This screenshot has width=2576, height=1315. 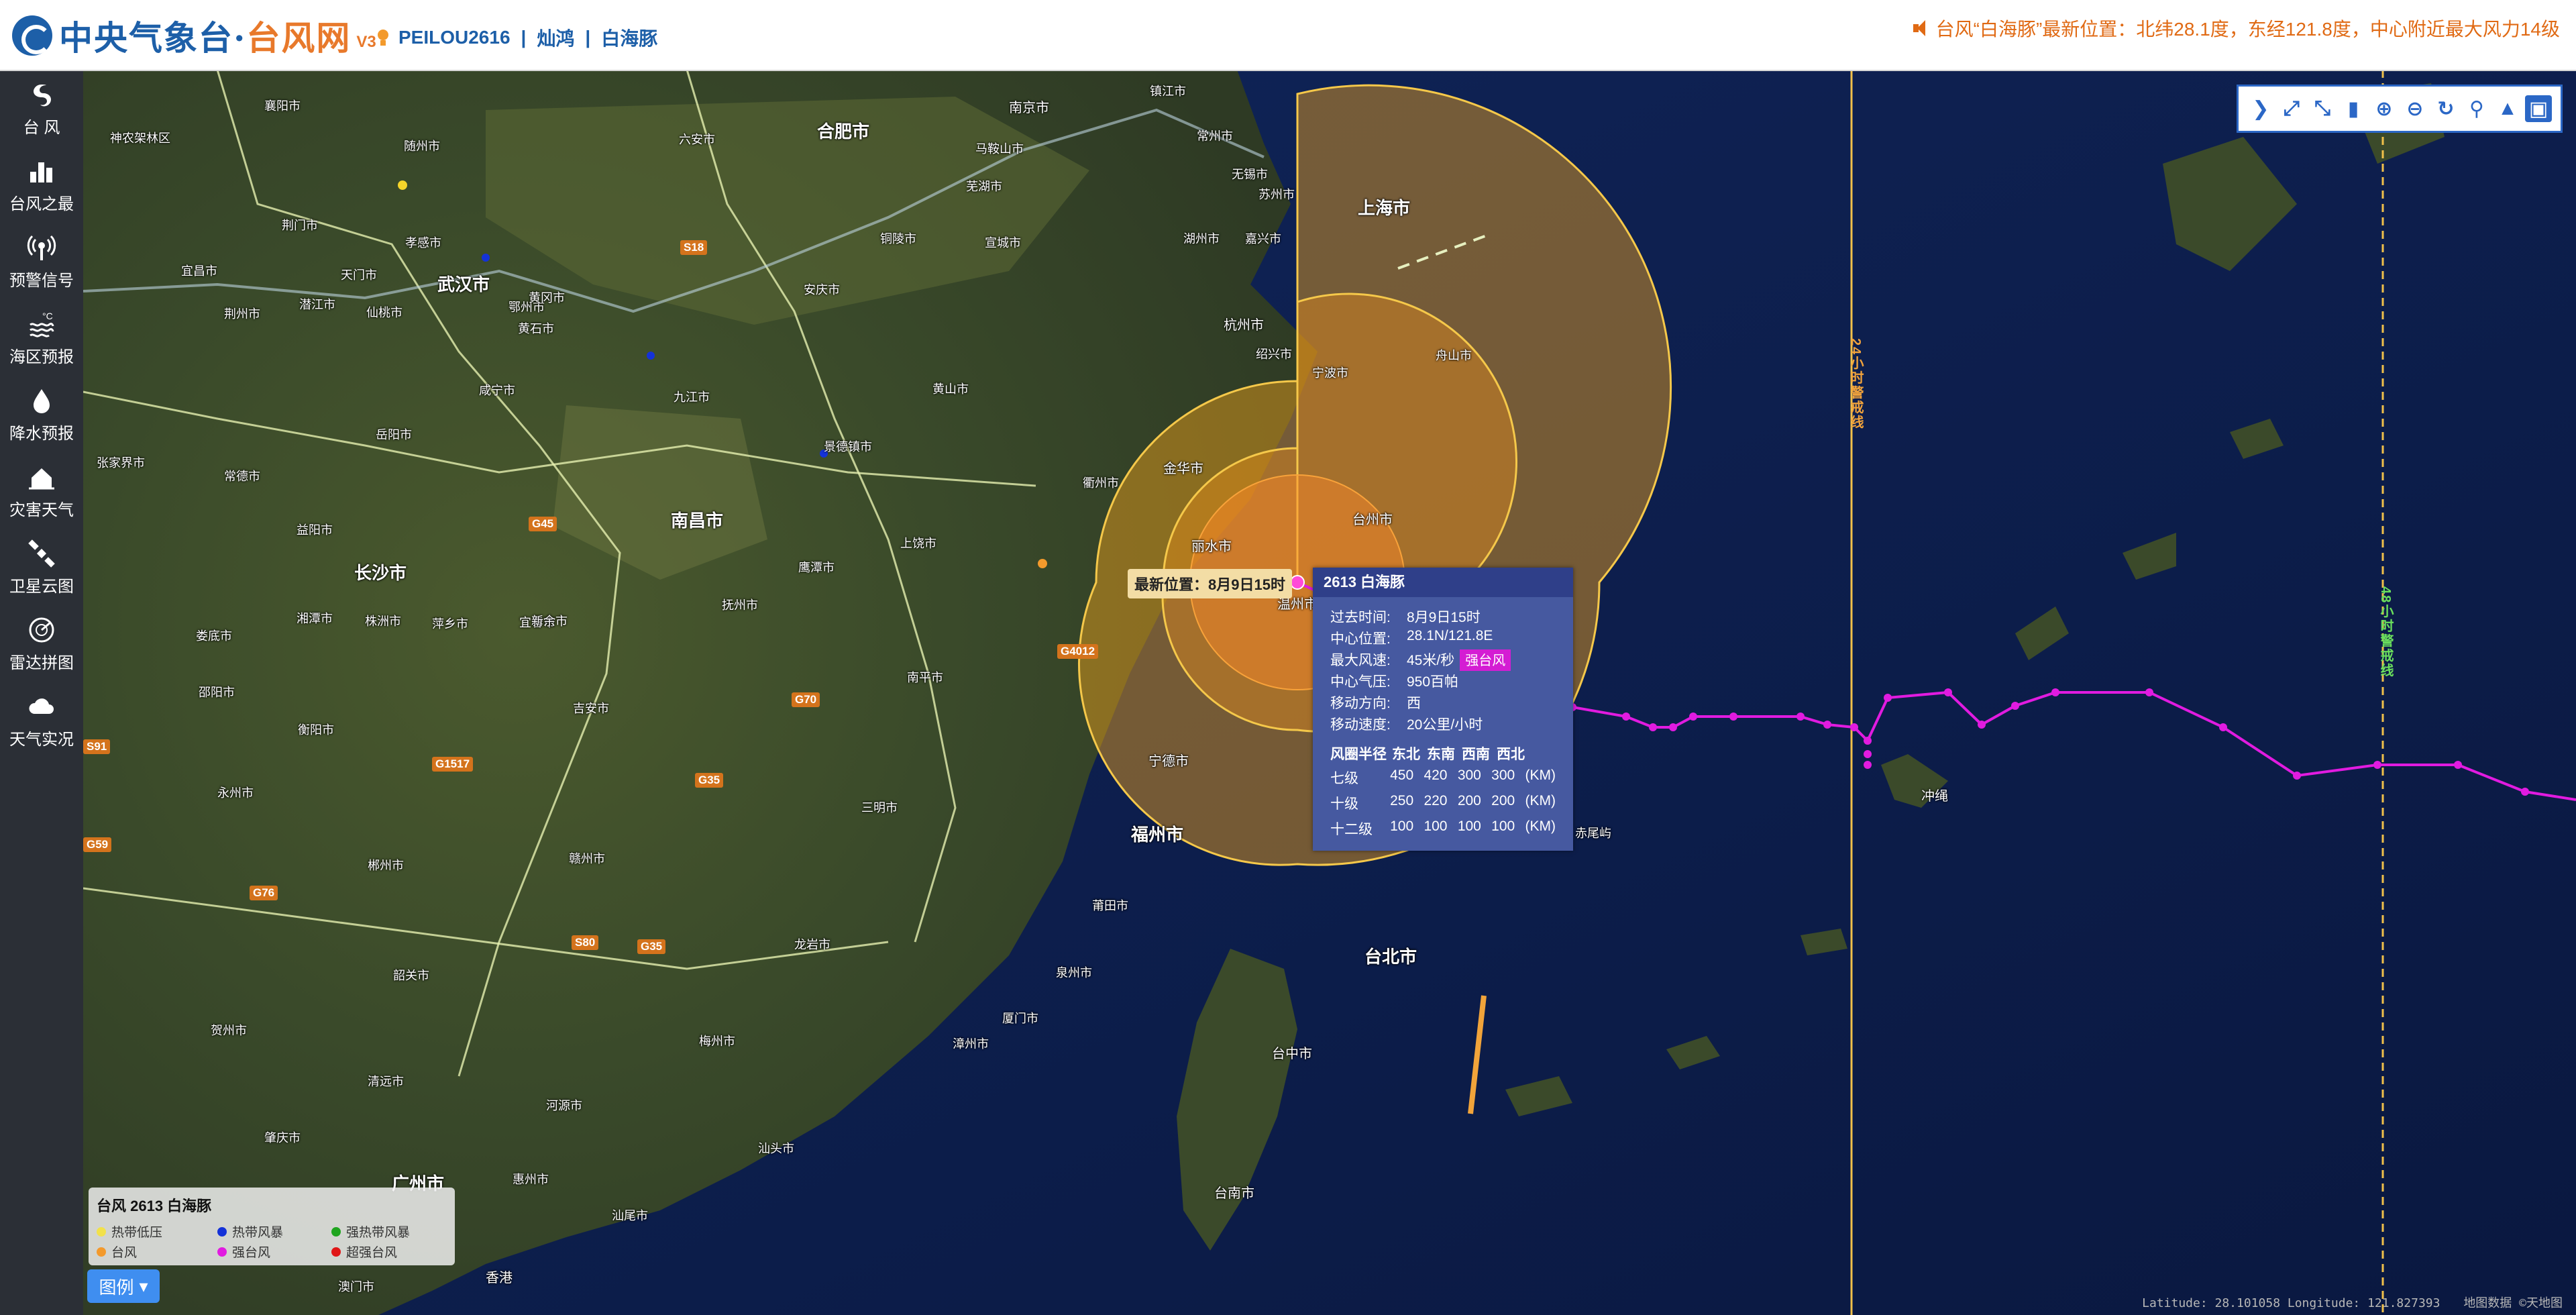 I want to click on sidebar-item-records: 台风之最, so click(x=41, y=185).